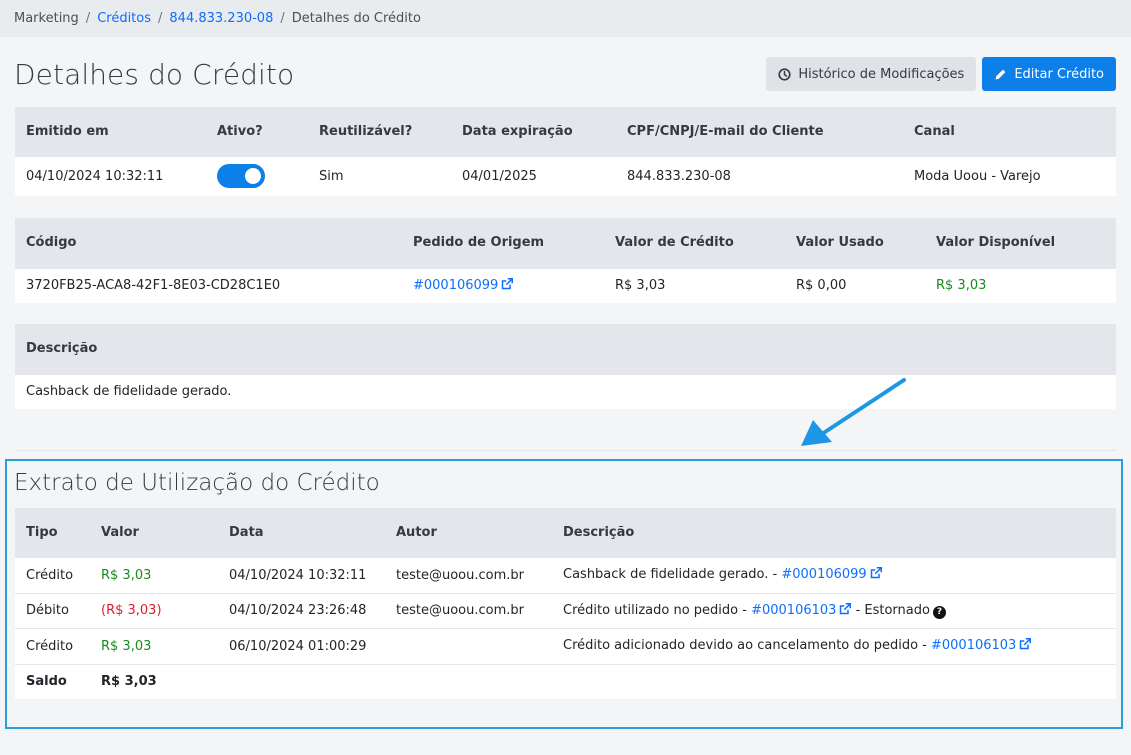  I want to click on arrow-annotation, so click(853, 412).